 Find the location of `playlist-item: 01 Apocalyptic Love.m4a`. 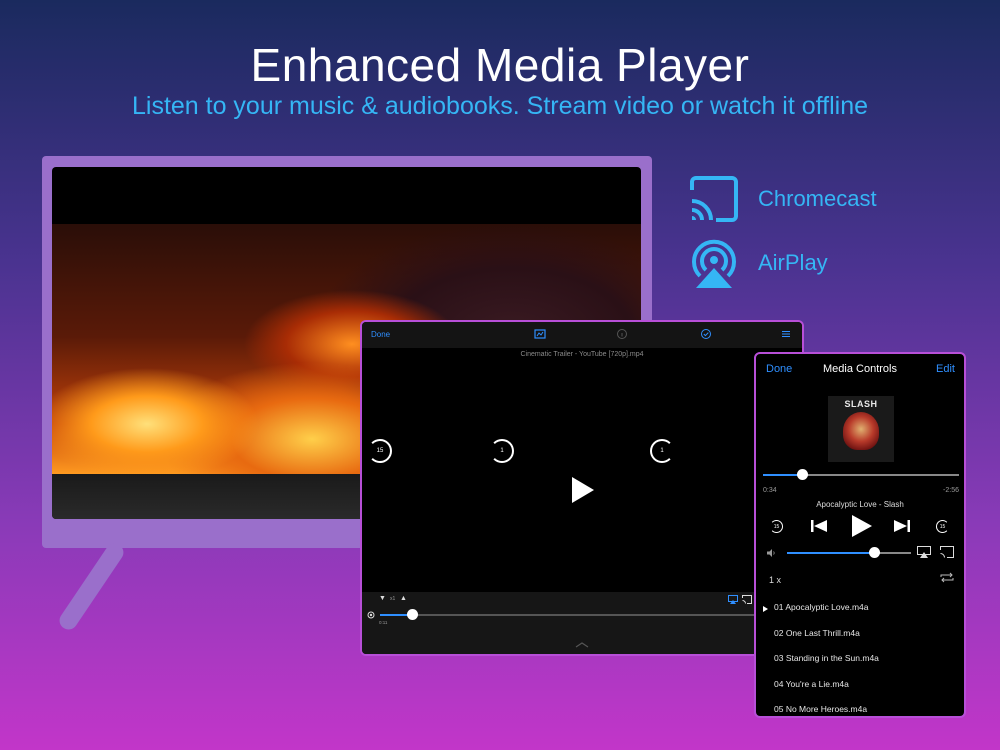

playlist-item: 01 Apocalyptic Love.m4a is located at coordinates (821, 607).